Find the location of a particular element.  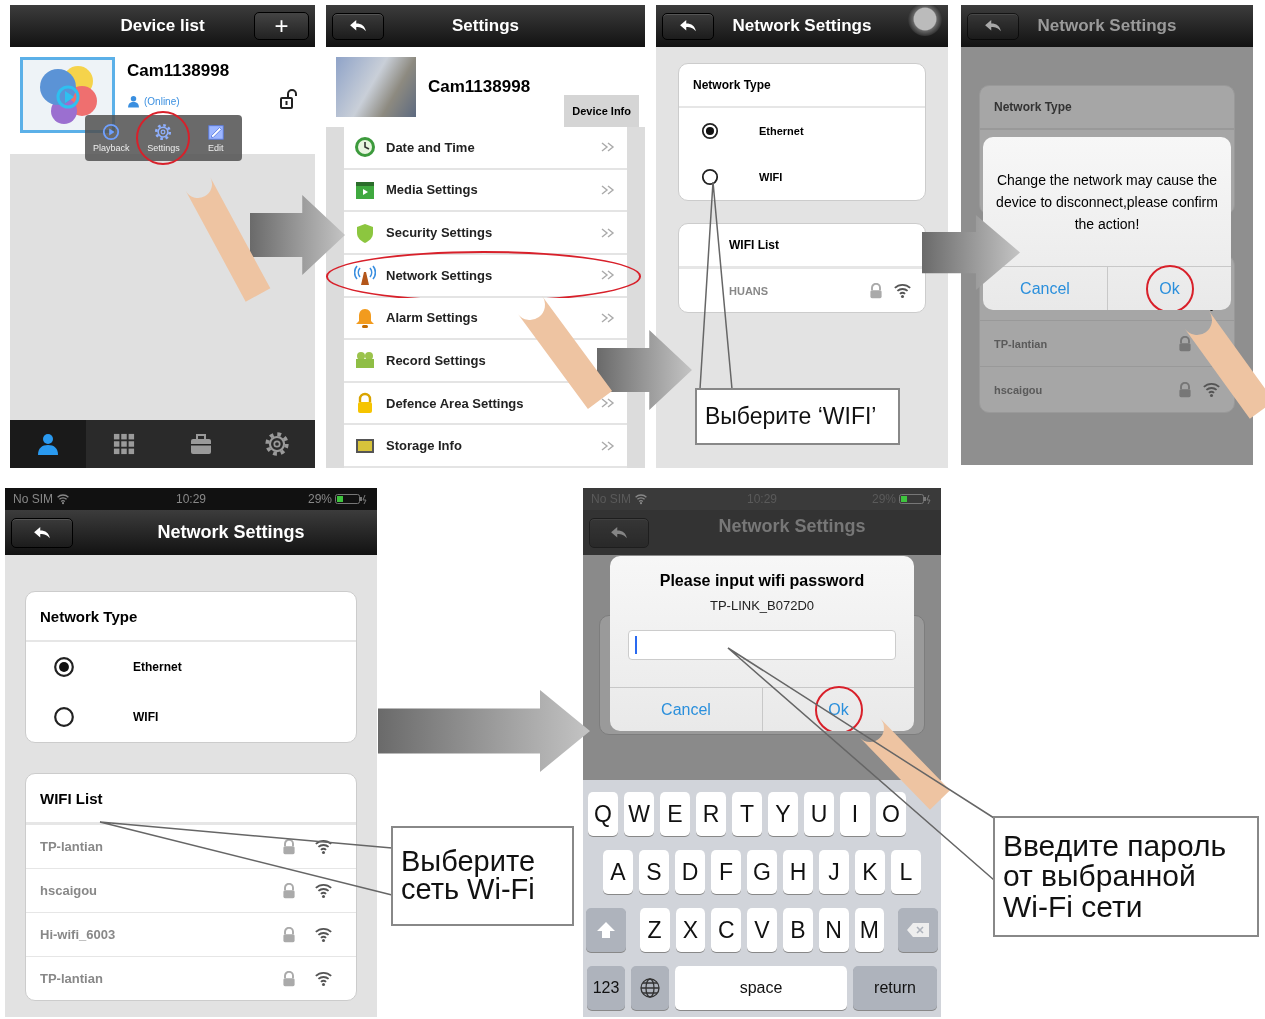

space-key: space is located at coordinates (761, 988).